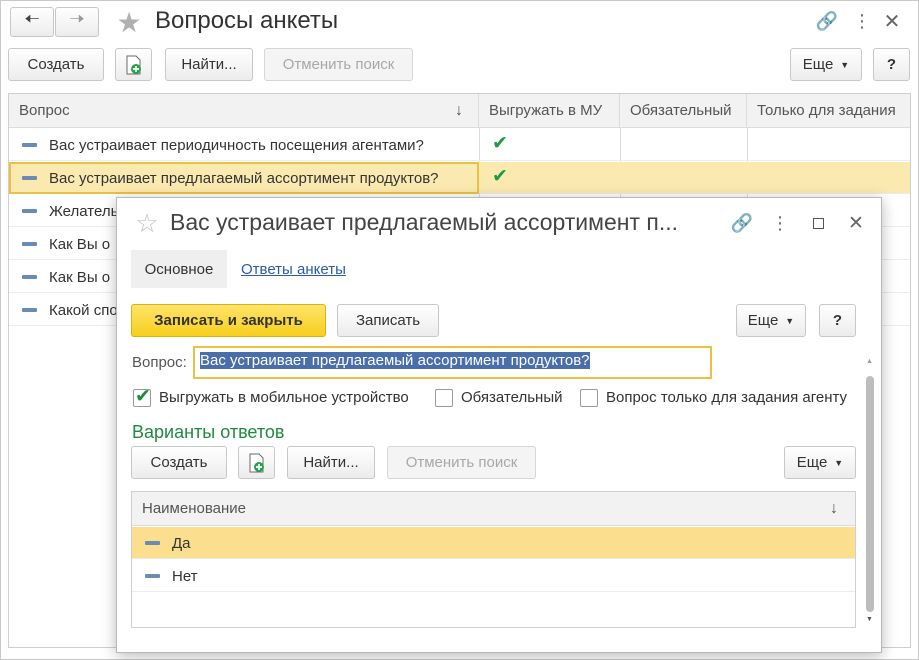 This screenshot has height=660, width=919. Describe the element at coordinates (338, 64) in the screenshot. I see `cancel-search-button: Отменить поиск` at that location.